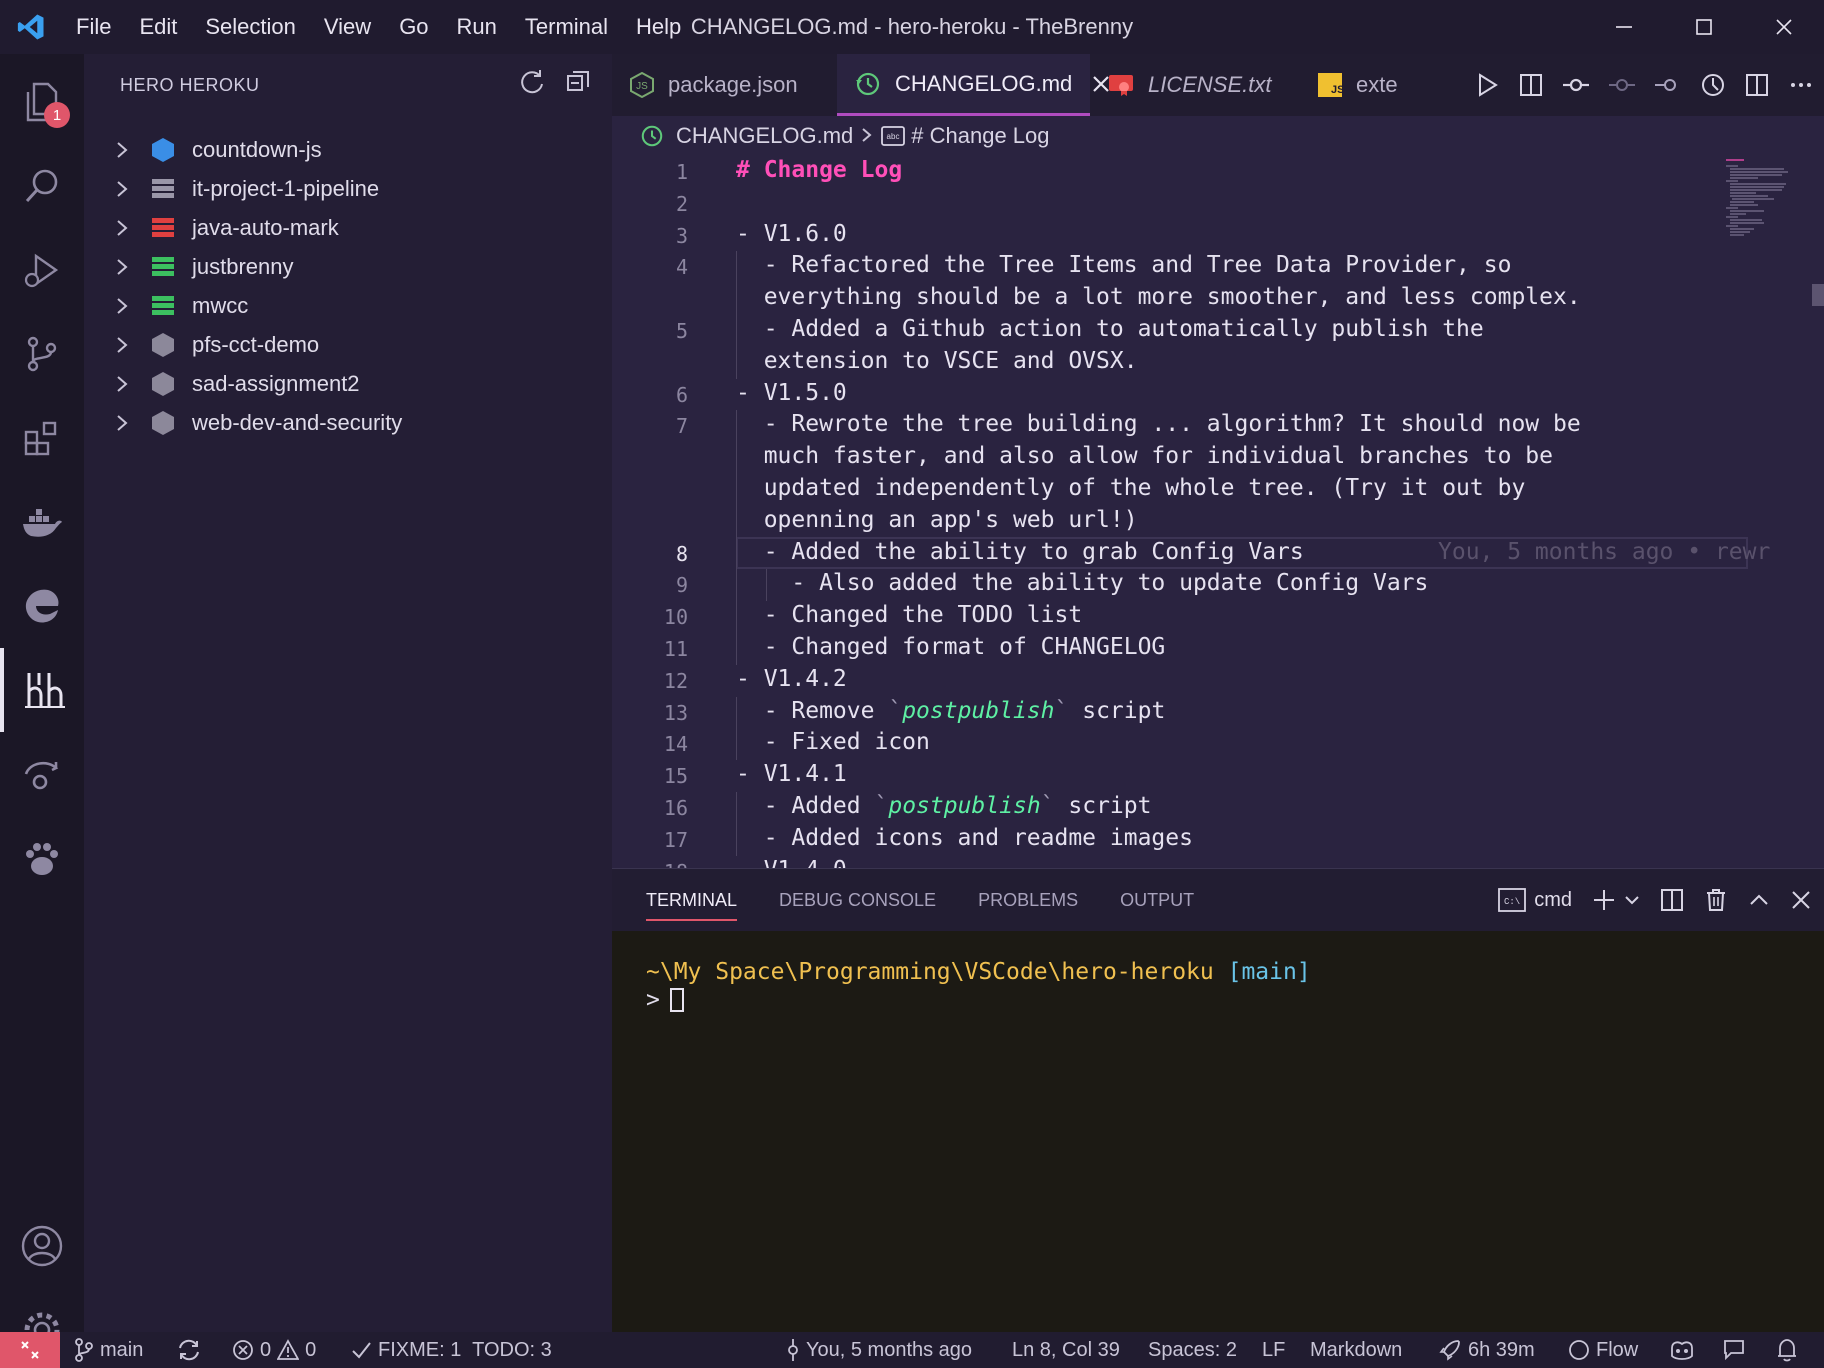 The width and height of the screenshot is (1824, 1368). I want to click on breadcrumb-file: CHANGELOG.md, so click(764, 136).